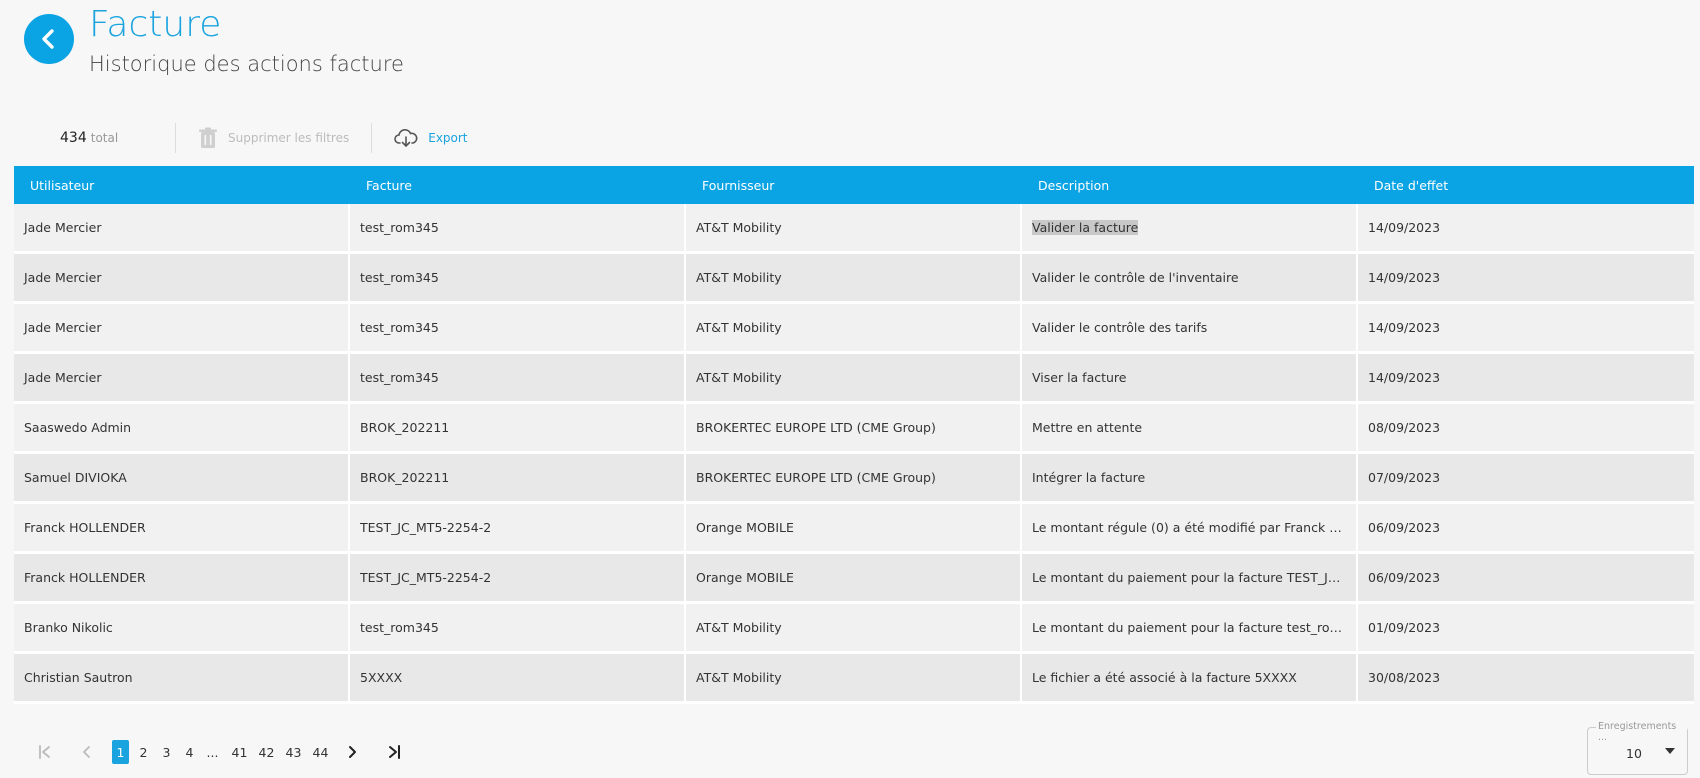 This screenshot has width=1700, height=778. What do you see at coordinates (143, 752) in the screenshot?
I see `page-button-2: 2` at bounding box center [143, 752].